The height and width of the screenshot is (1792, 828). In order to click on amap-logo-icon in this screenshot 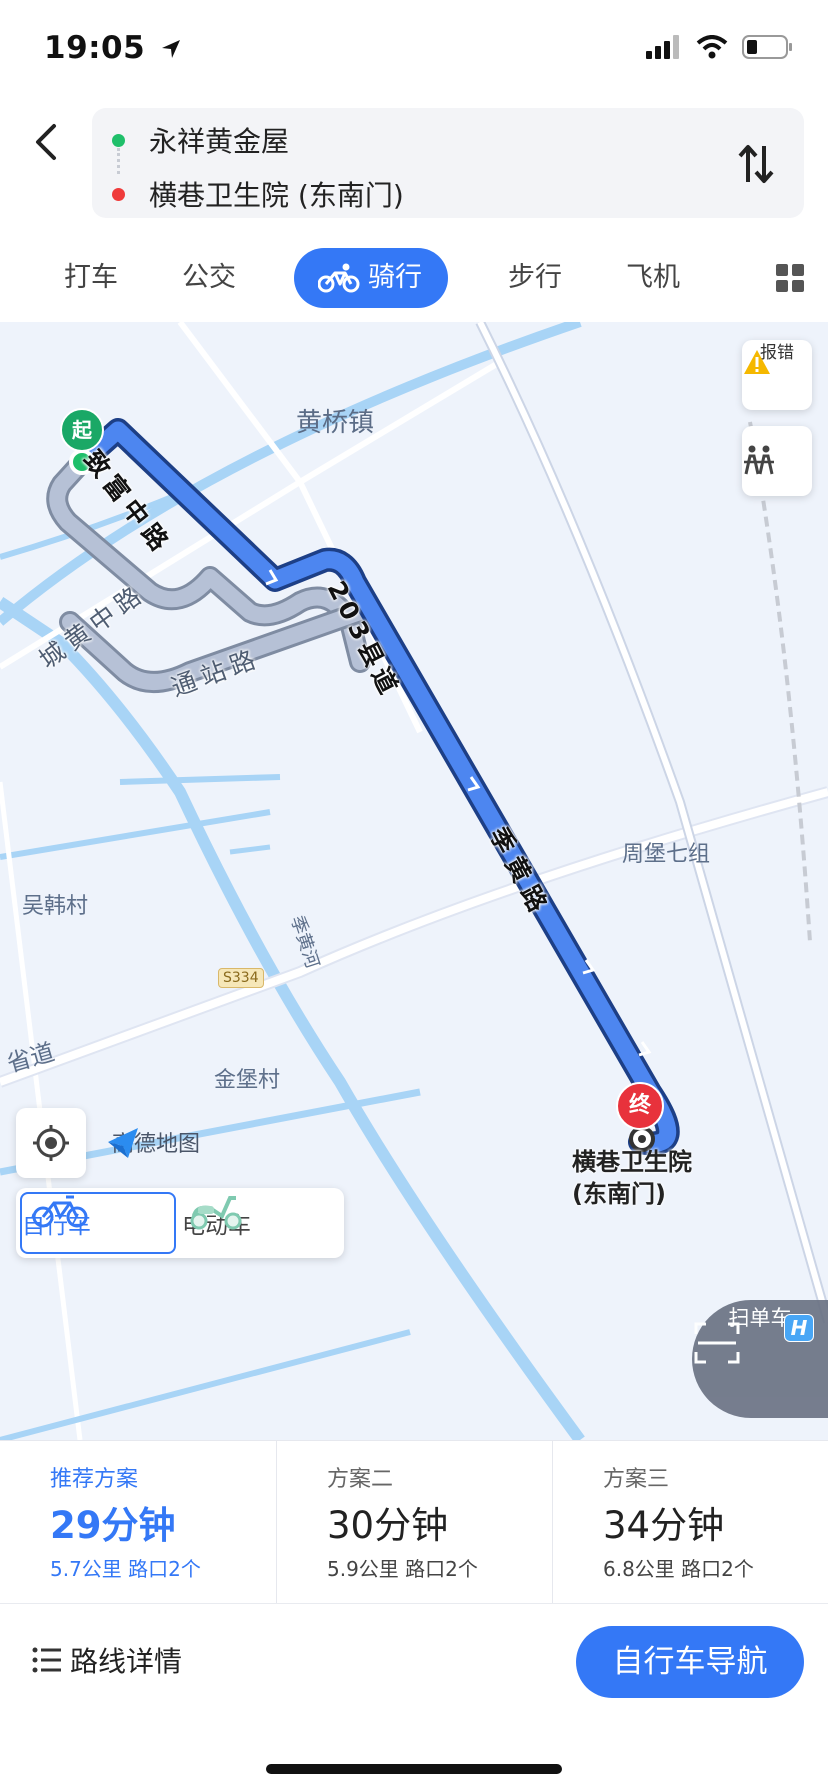, I will do `click(123, 1143)`.